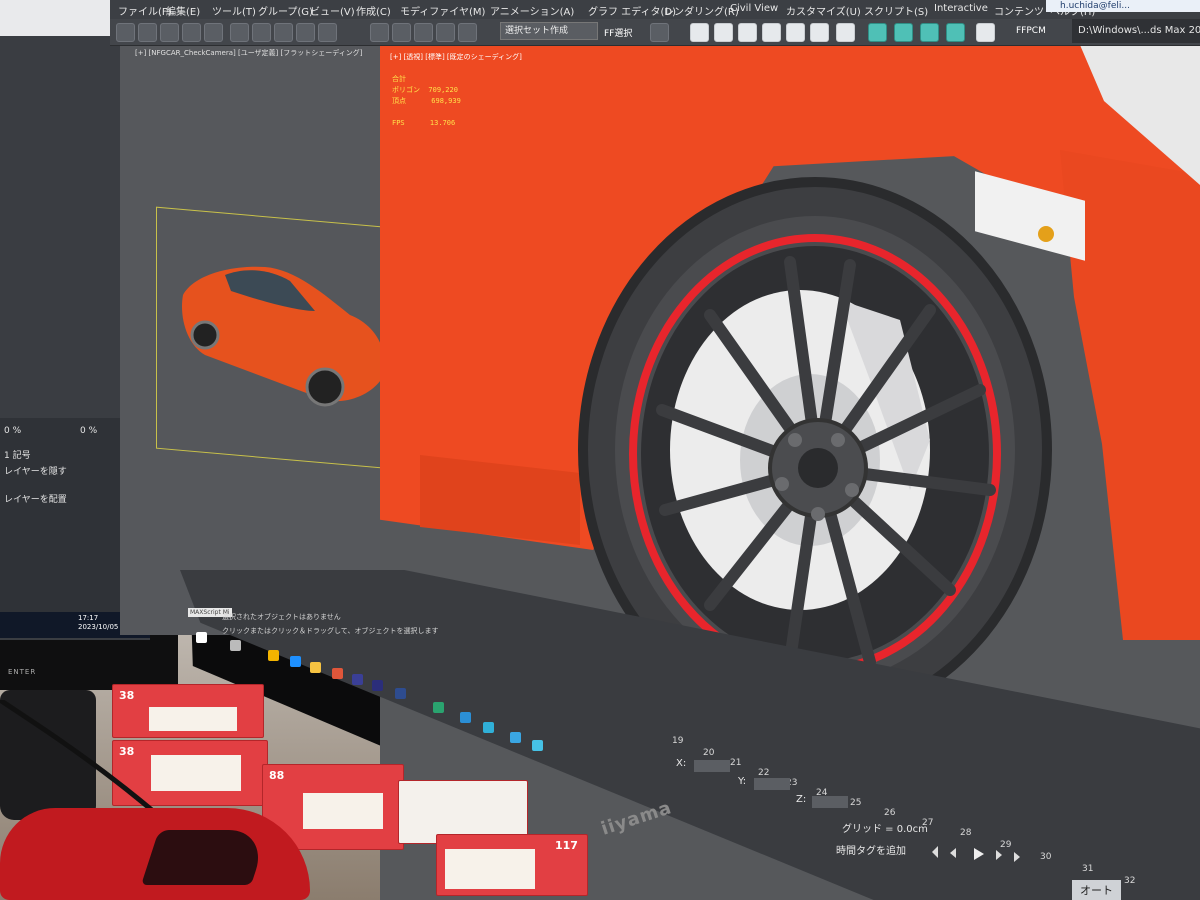  I want to click on scene-explorer-icon, so click(723, 32).